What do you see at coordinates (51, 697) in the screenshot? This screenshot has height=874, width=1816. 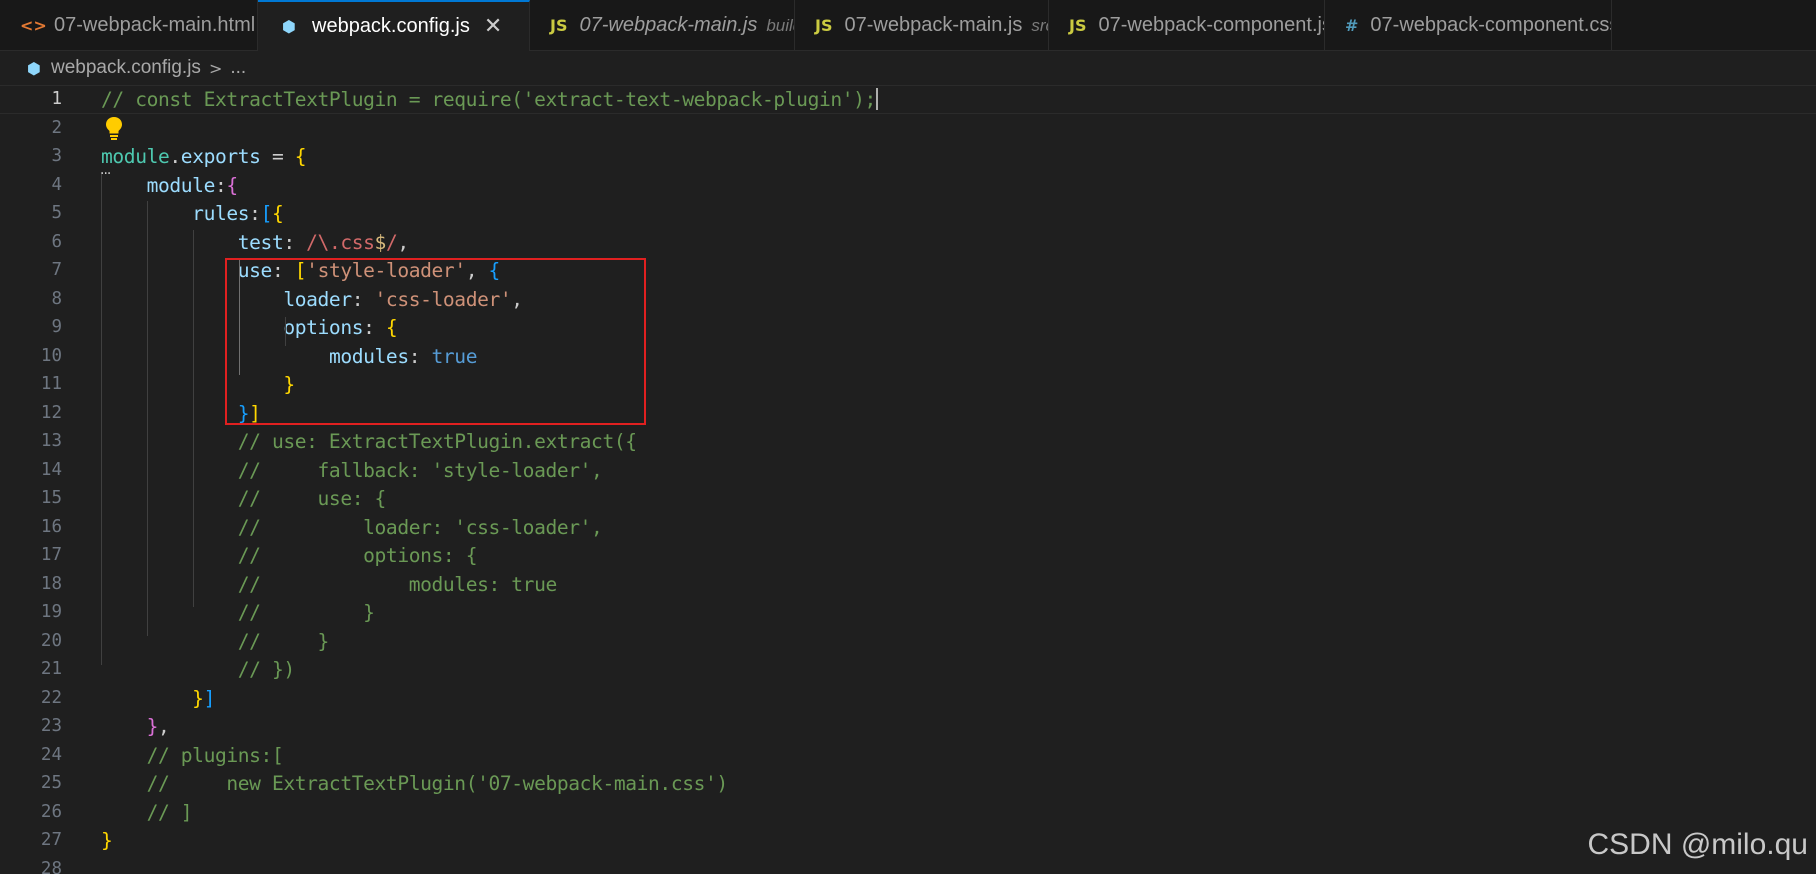 I see `line-number: 22` at bounding box center [51, 697].